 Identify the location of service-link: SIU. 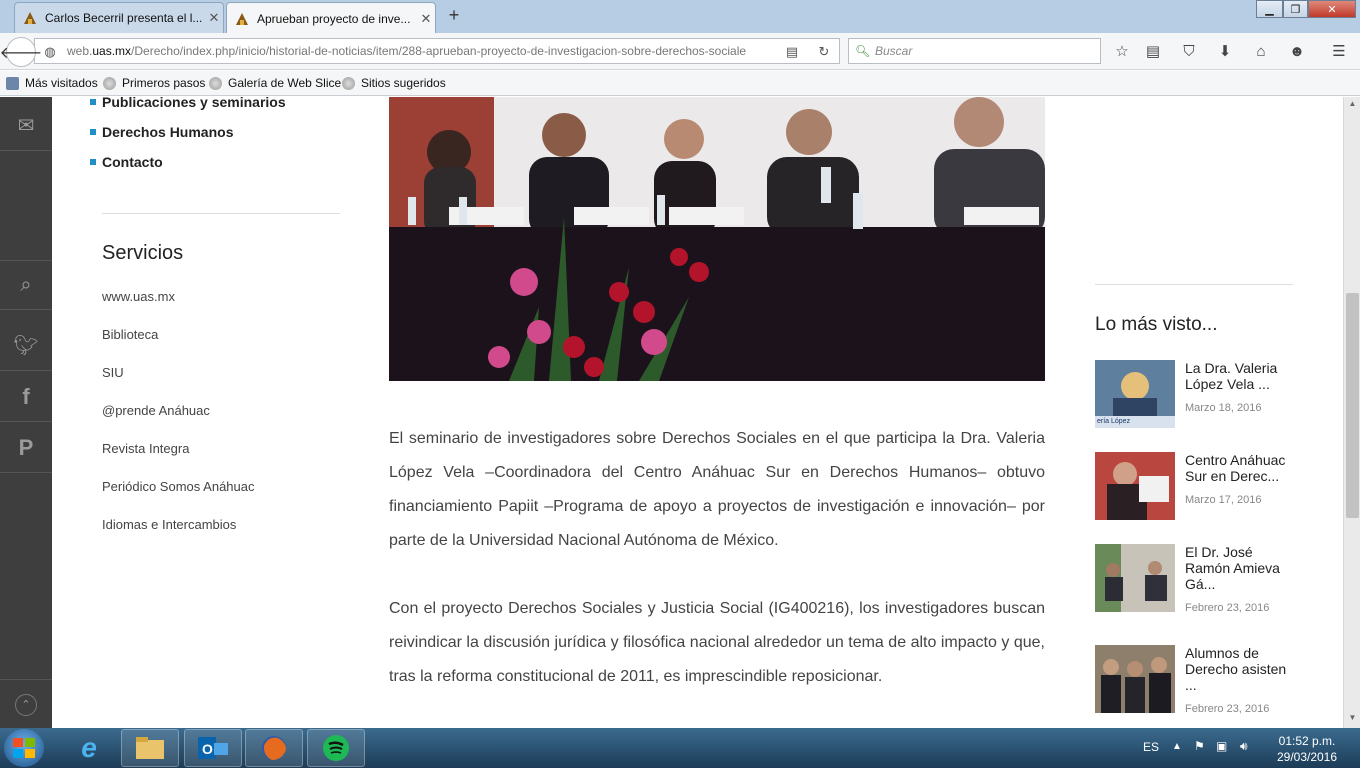
(113, 372).